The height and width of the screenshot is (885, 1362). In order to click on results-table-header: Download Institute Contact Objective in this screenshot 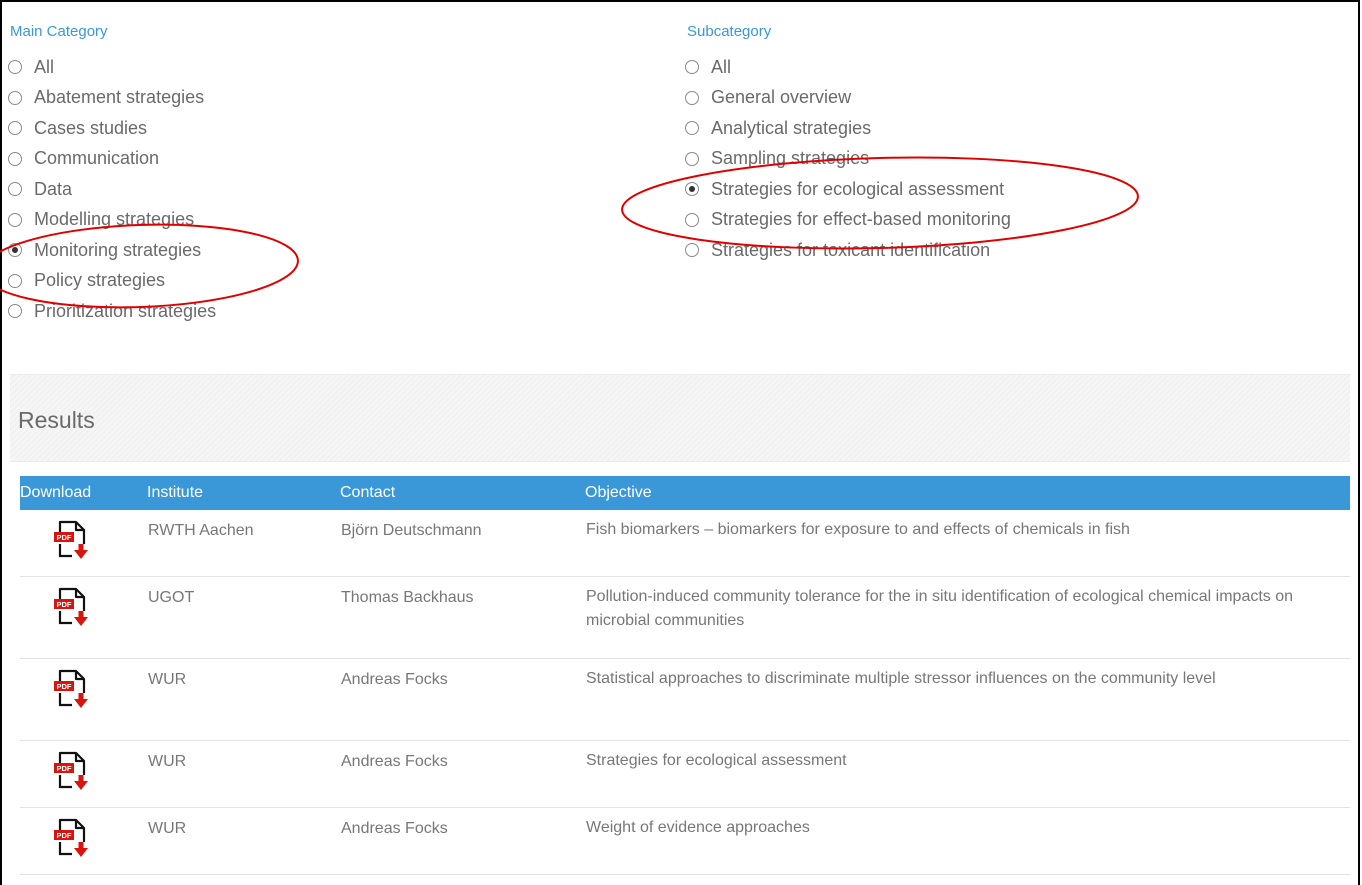, I will do `click(685, 493)`.